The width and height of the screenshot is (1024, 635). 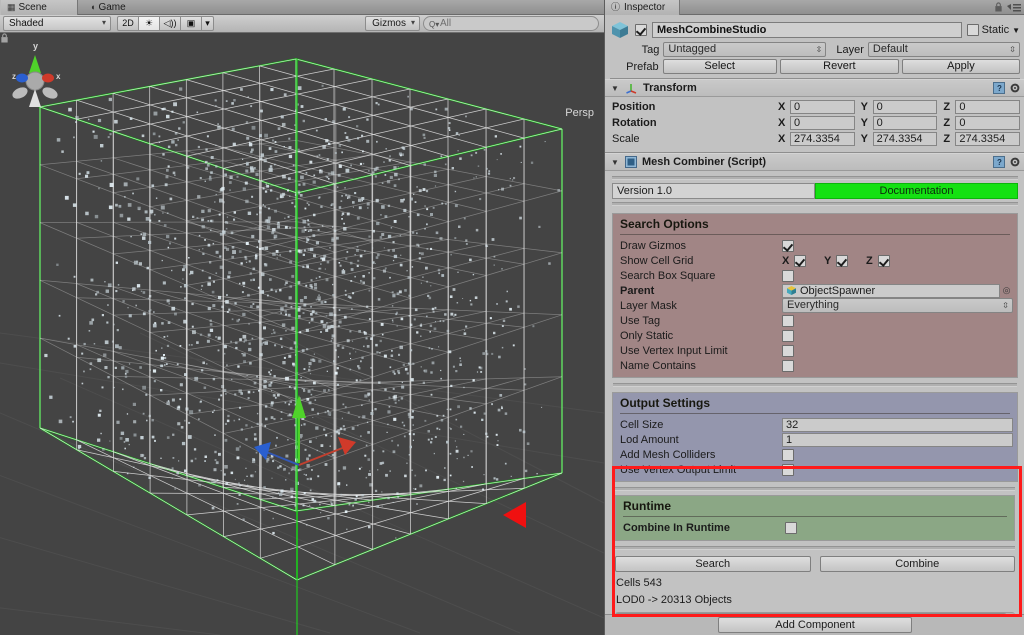 What do you see at coordinates (1014, 7) in the screenshot?
I see `hamburger-icon` at bounding box center [1014, 7].